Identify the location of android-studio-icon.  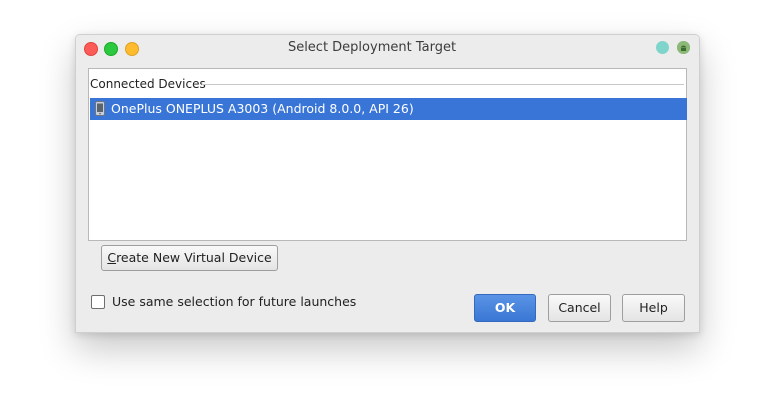
(683, 47).